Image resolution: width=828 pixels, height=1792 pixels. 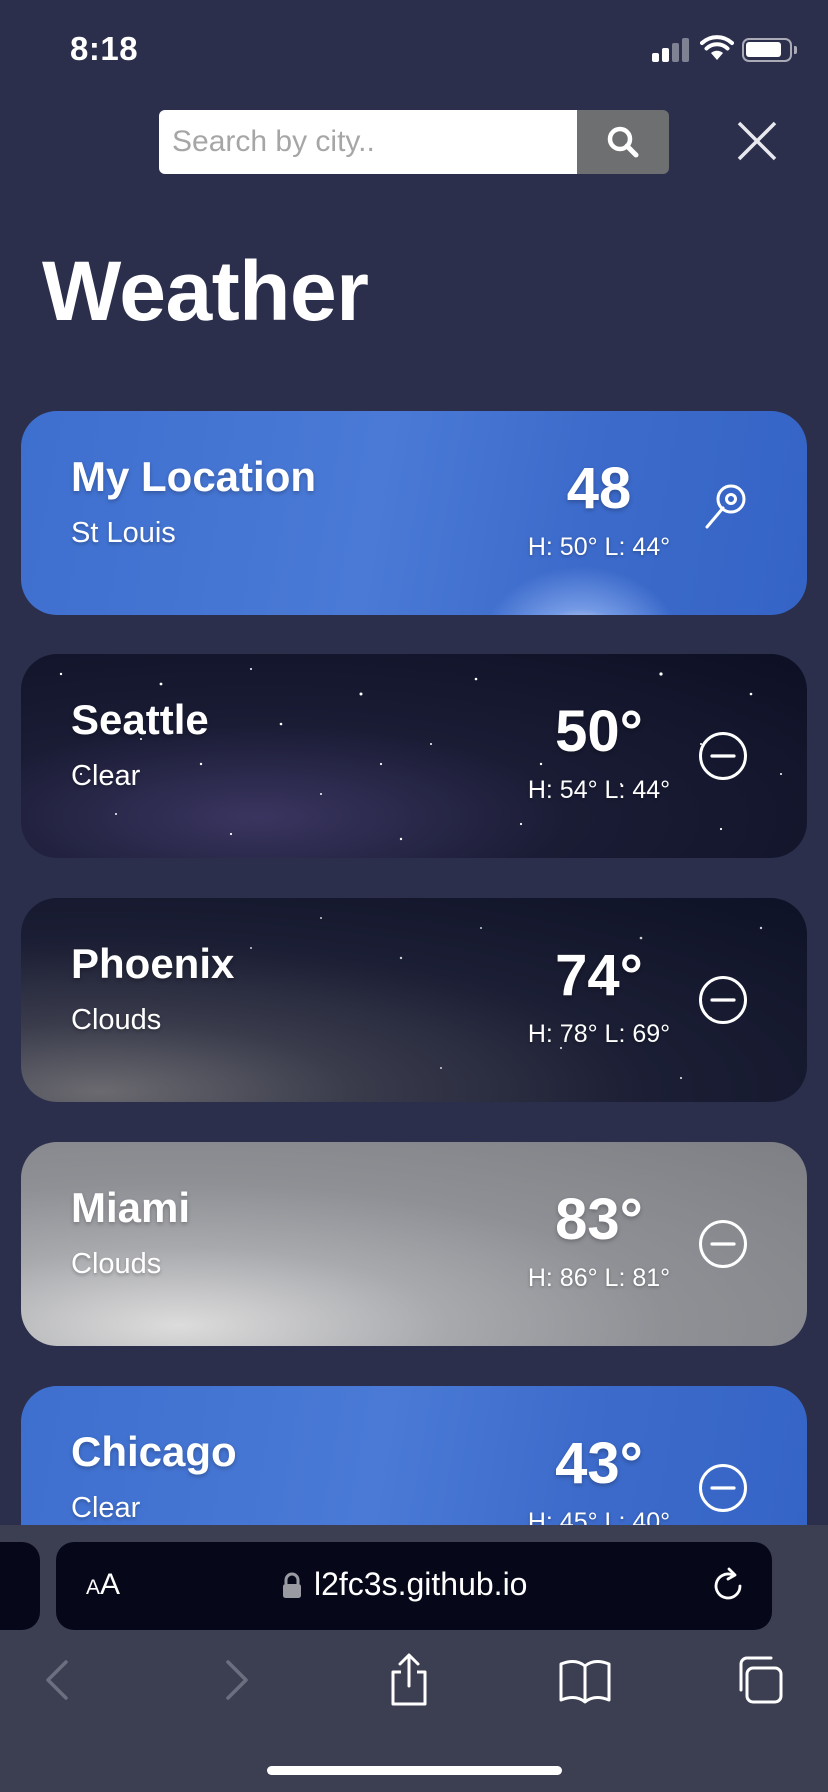 What do you see at coordinates (414, 513) in the screenshot?
I see `weather-card-my-location: My Location St Louis 48 H: 50° L: 44°` at bounding box center [414, 513].